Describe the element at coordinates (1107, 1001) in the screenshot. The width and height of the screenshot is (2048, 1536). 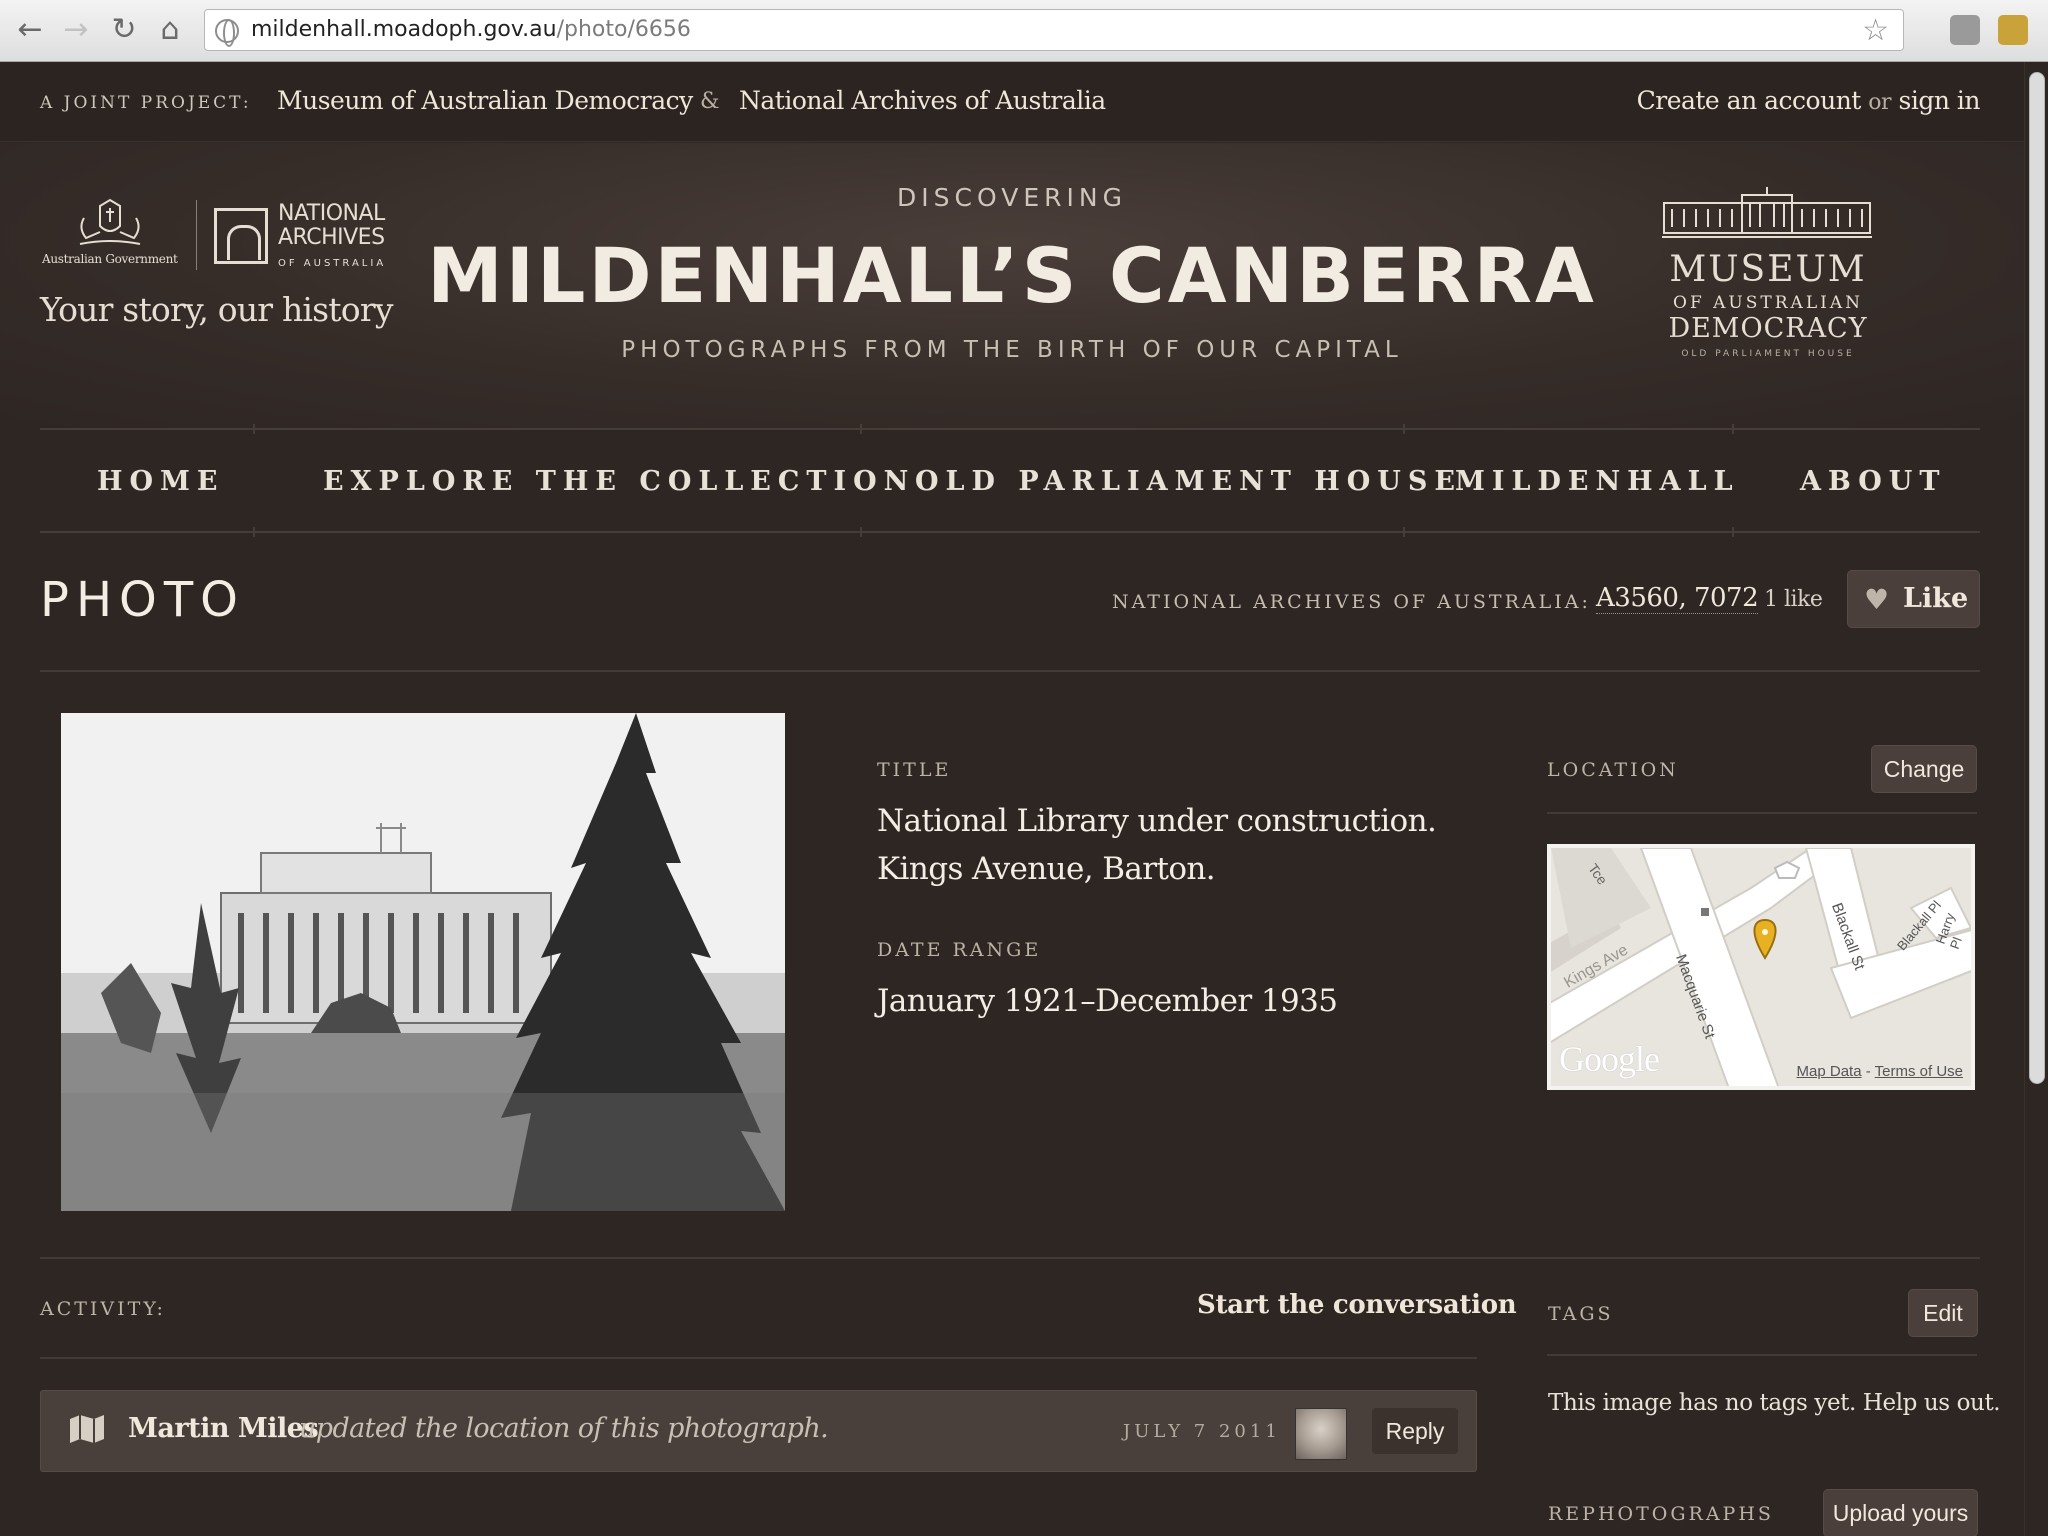
I see `date-range-value: January 1921–December 1935` at that location.